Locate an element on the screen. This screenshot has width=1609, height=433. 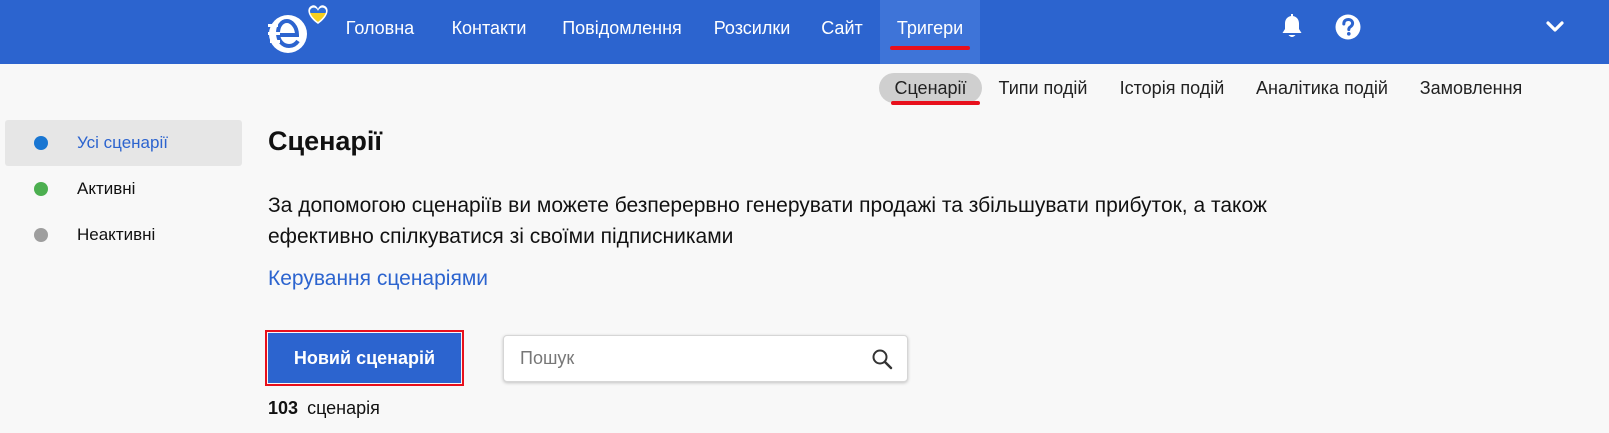
sidebar-item-inactive: Неактивні is located at coordinates (123, 235).